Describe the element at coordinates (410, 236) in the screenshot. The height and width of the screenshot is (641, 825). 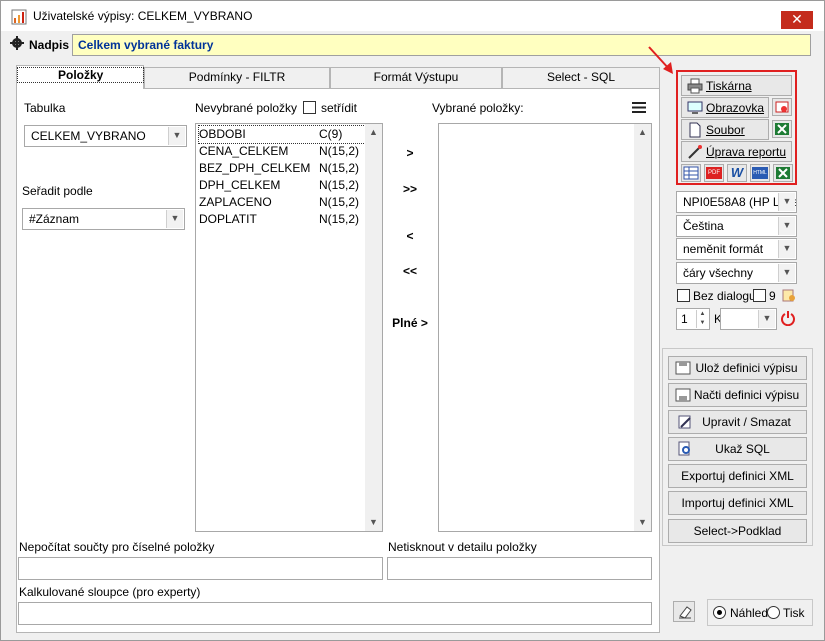
I see `remove-one-button: <` at that location.